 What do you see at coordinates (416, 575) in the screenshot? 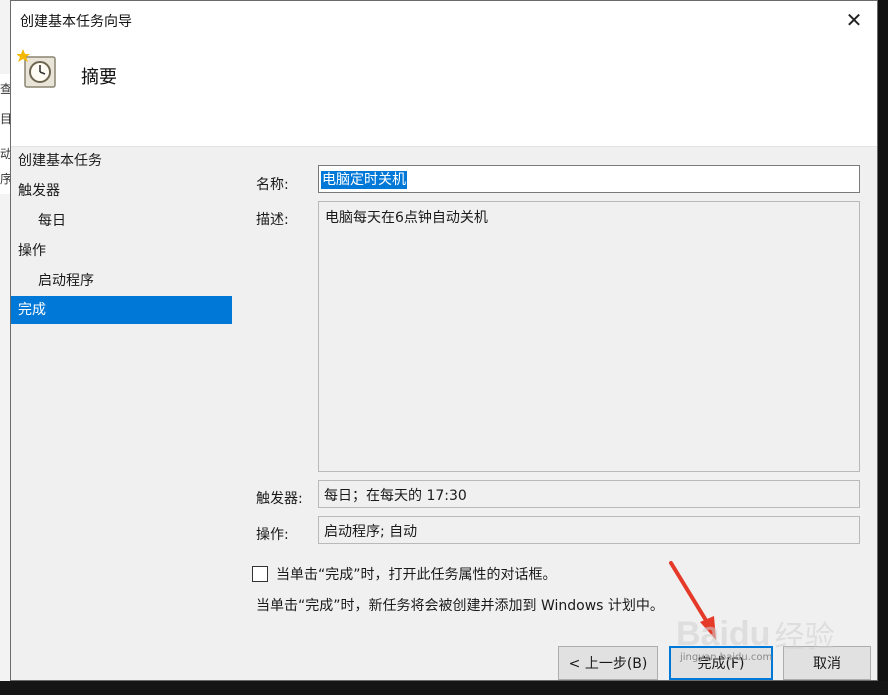
I see `open-properties-label: 当单击“完成”时，打开此任务属性的对话框。` at bounding box center [416, 575].